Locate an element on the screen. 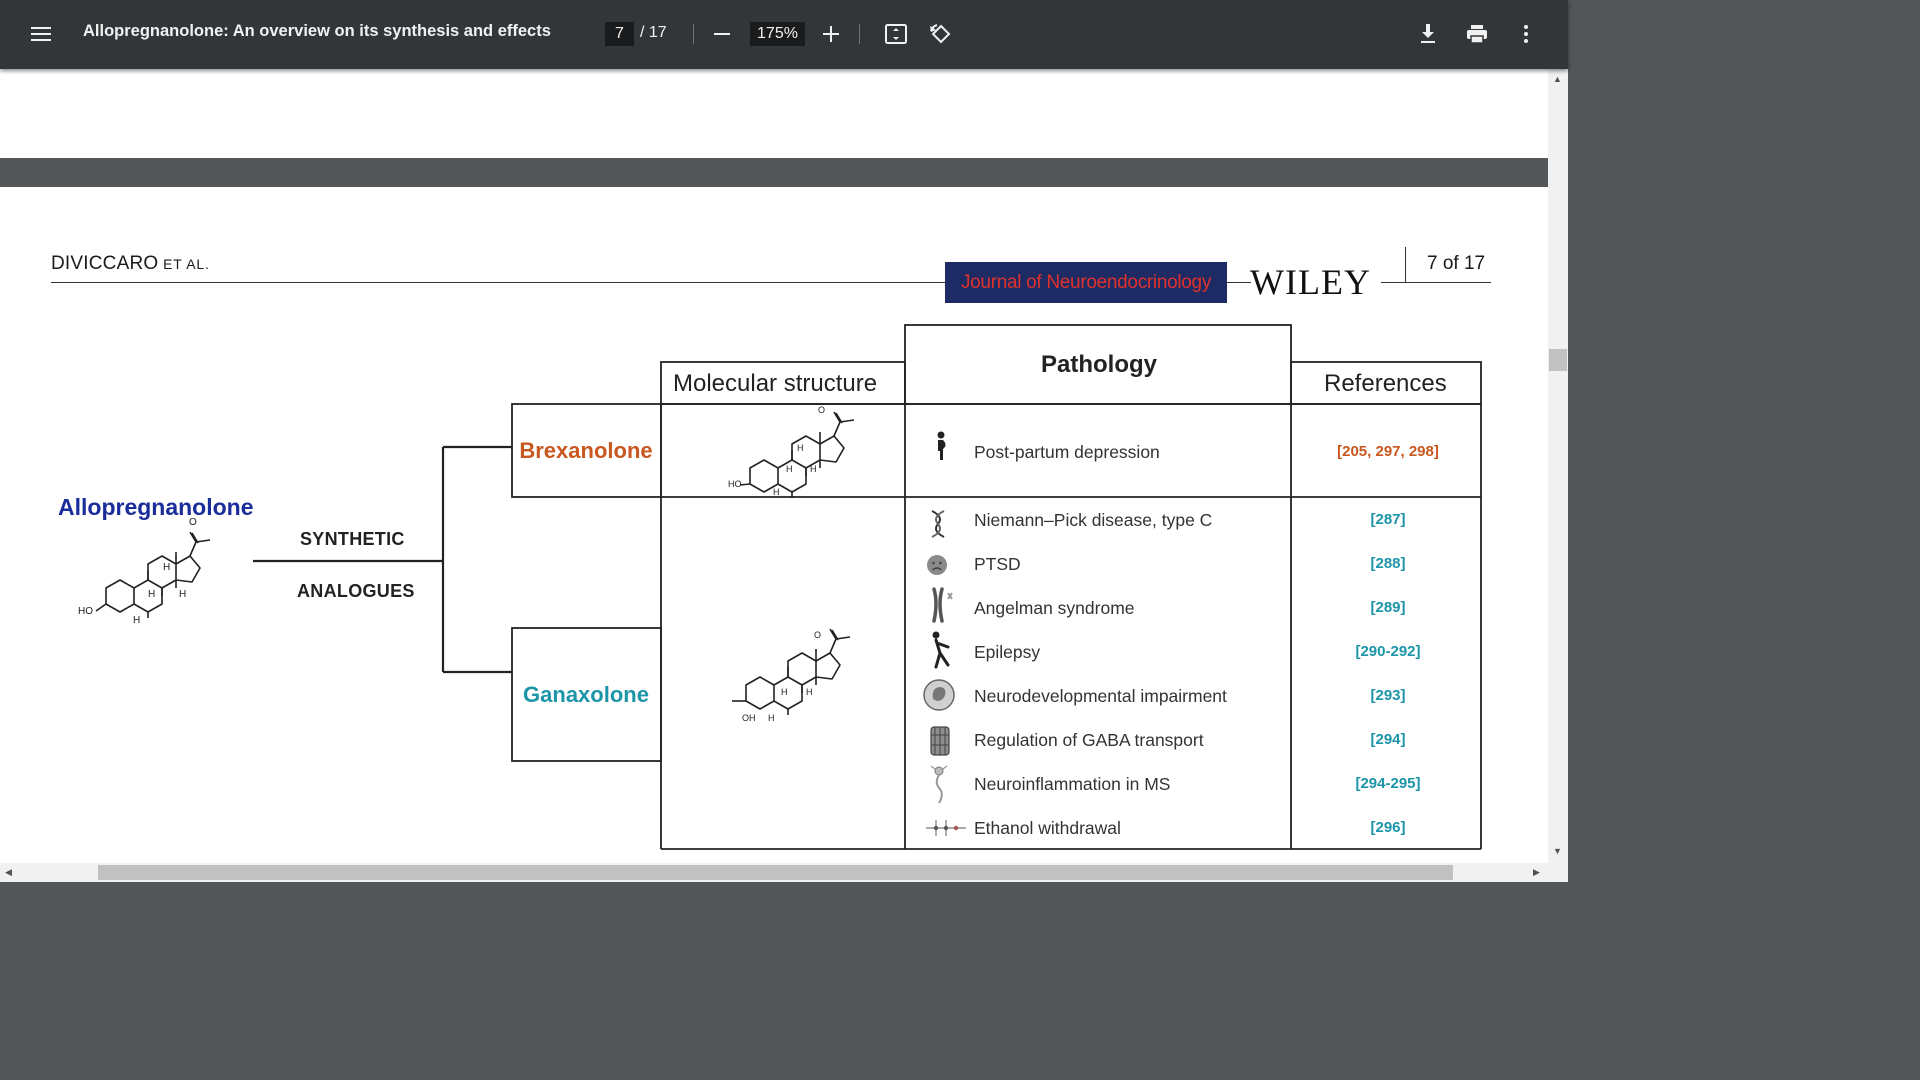 The height and width of the screenshot is (1080, 1920). page-number-input is located at coordinates (619, 34).